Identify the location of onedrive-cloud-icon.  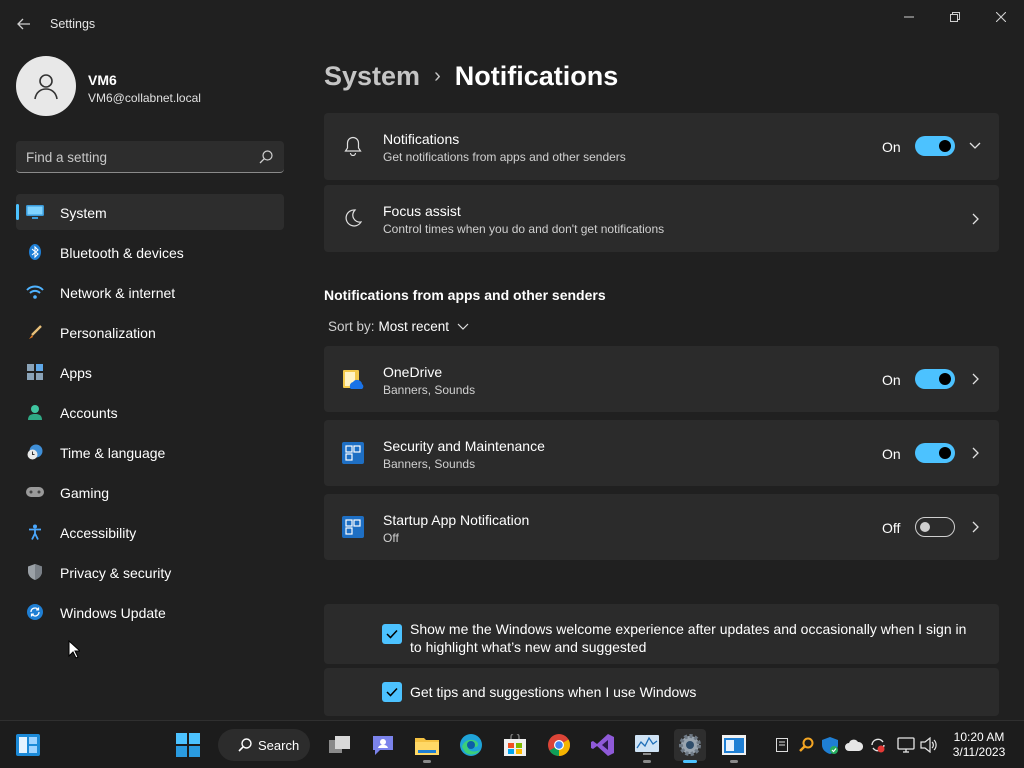
(854, 745).